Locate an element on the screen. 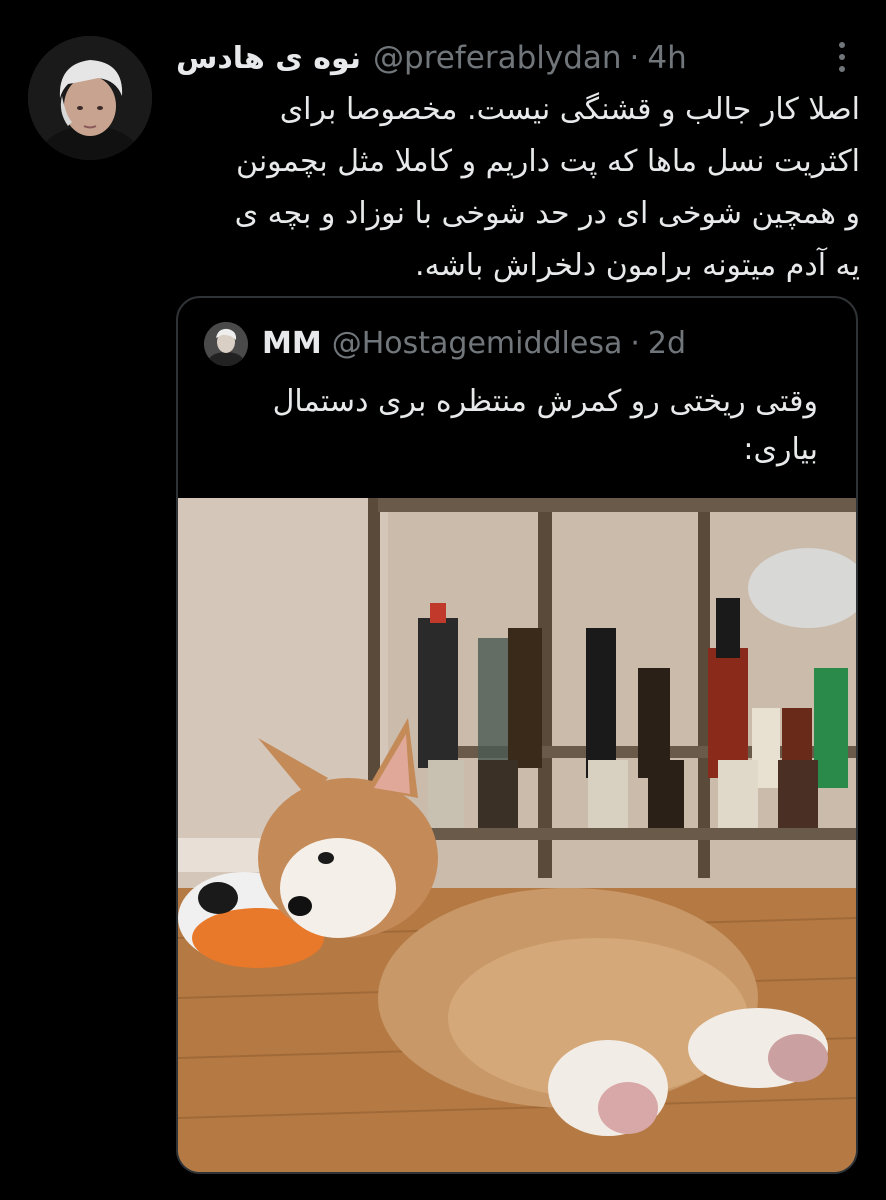 This screenshot has width=886, height=1200. quoted-author-display-name: MM is located at coordinates (292, 343).